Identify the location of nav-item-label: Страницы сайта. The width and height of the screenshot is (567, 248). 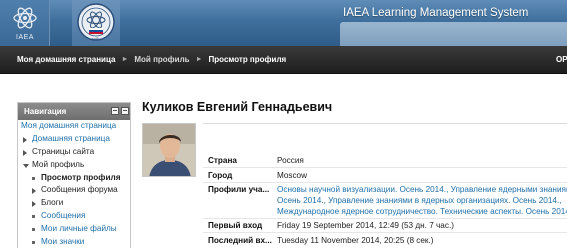
(63, 151).